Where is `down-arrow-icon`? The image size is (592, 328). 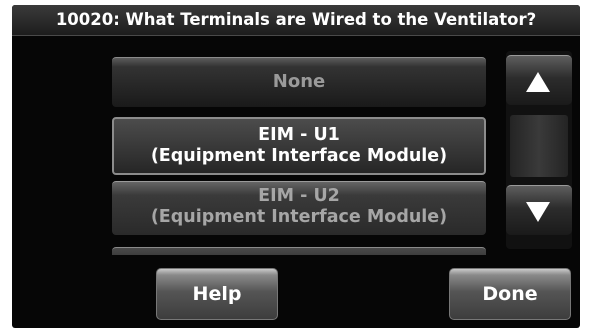 down-arrow-icon is located at coordinates (538, 212).